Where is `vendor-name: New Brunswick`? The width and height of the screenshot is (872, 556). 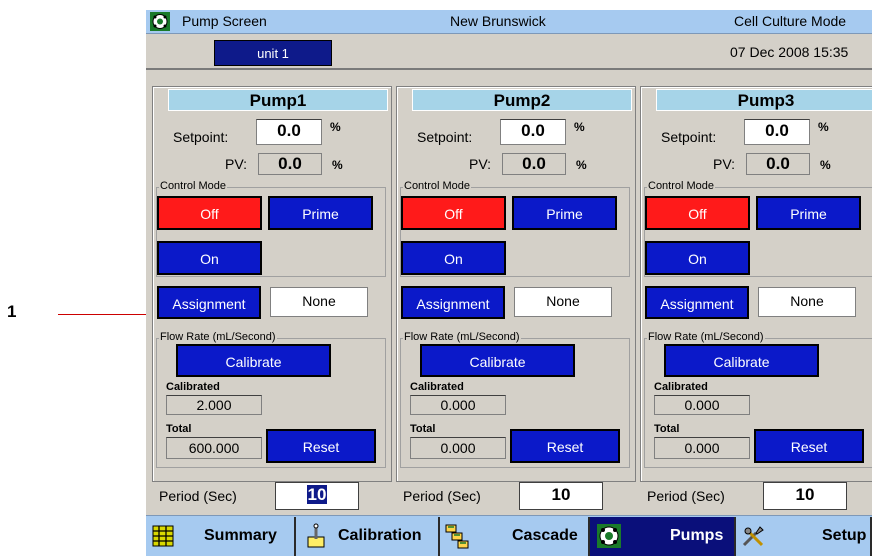 vendor-name: New Brunswick is located at coordinates (498, 21).